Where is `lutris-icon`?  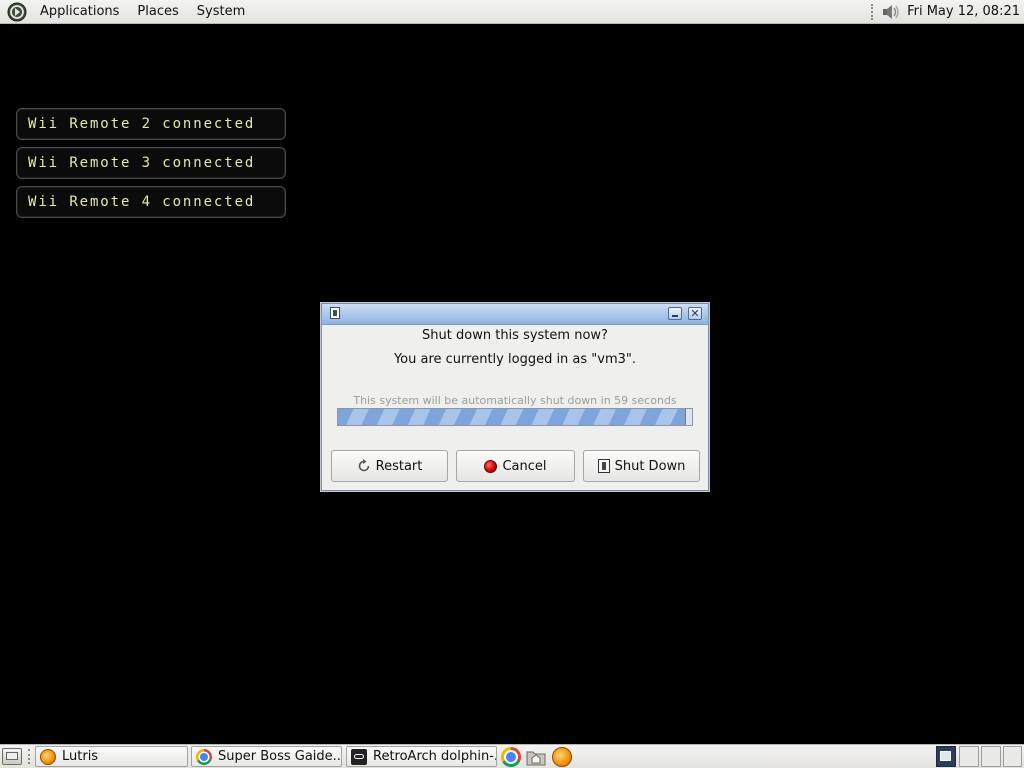 lutris-icon is located at coordinates (48, 756).